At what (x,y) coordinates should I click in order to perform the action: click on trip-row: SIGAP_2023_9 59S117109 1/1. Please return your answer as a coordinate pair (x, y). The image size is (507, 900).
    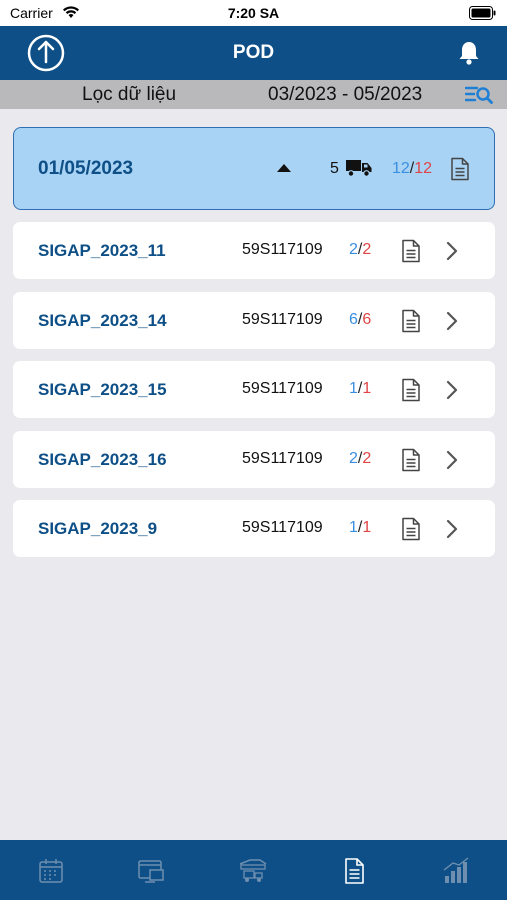
    Looking at the image, I should click on (254, 529).